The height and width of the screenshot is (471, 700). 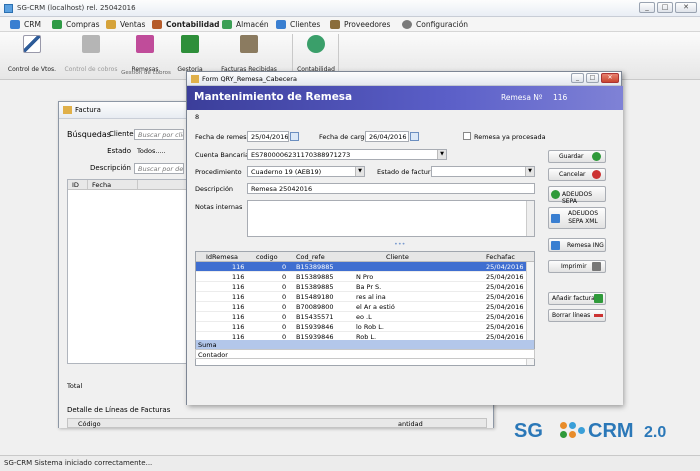 I want to click on cuenta-select: ES7800006231170388971273 ▼, so click(x=347, y=154).